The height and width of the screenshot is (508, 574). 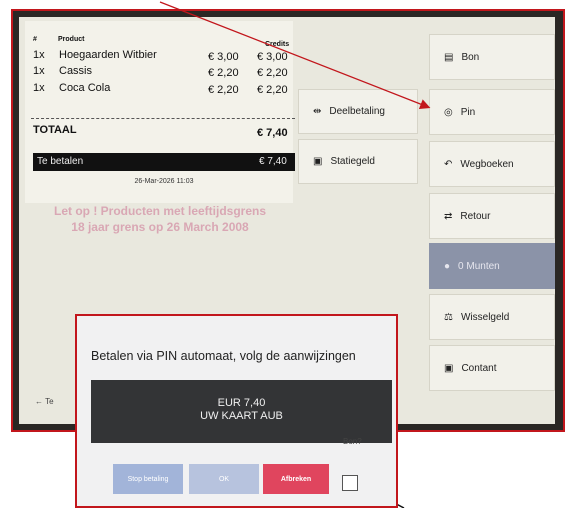 I want to click on col-header-credits: Credits, so click(x=277, y=44).